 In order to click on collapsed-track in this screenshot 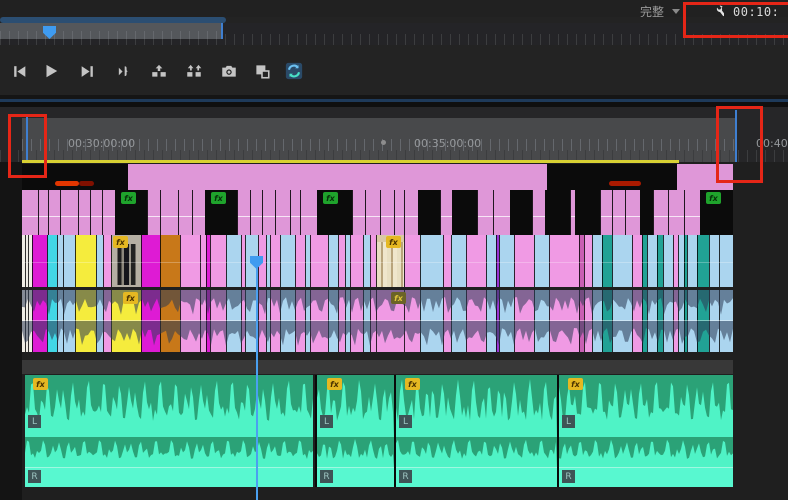, I will do `click(377, 367)`.